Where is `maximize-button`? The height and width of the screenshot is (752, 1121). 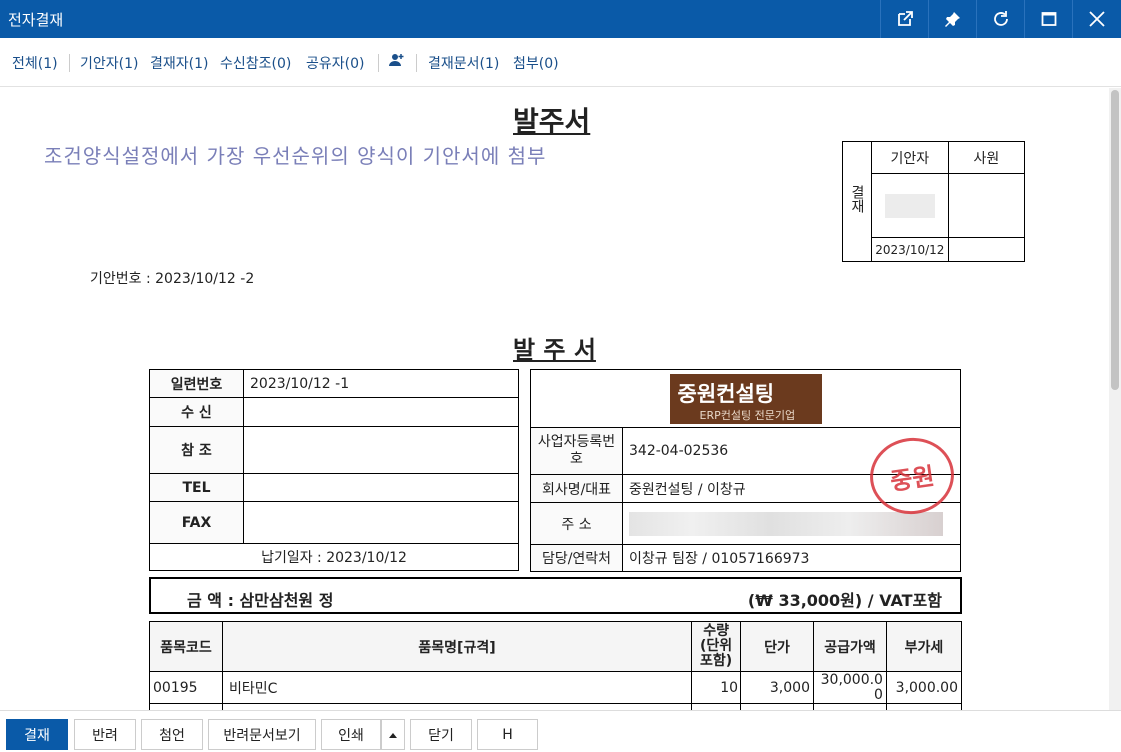
maximize-button is located at coordinates (1048, 19).